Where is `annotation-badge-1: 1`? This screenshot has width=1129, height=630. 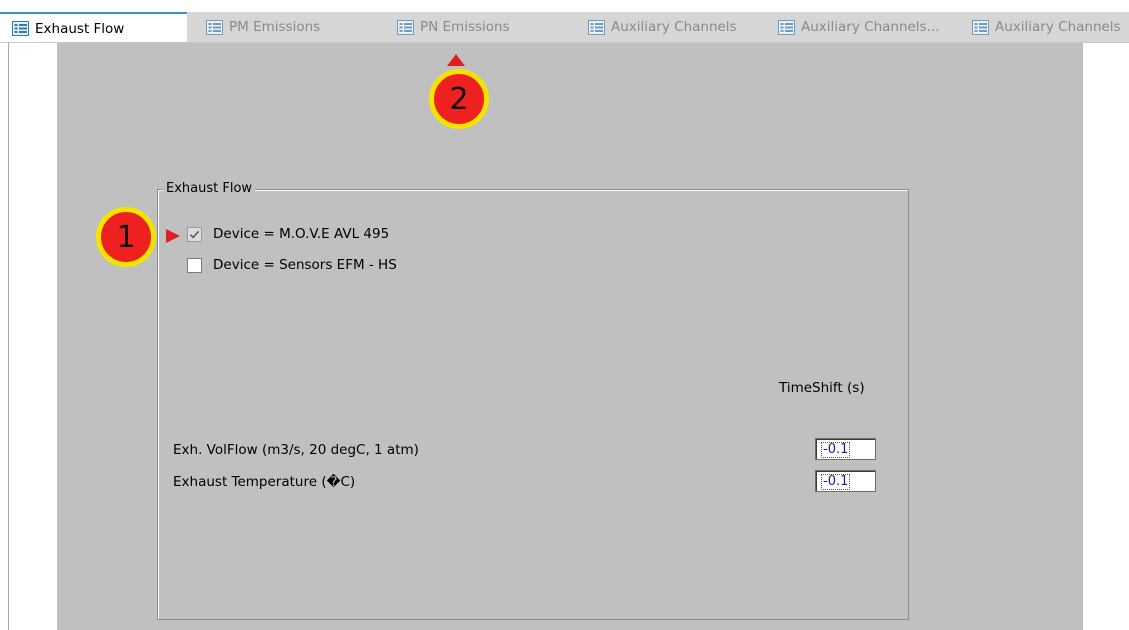 annotation-badge-1: 1 is located at coordinates (126, 237).